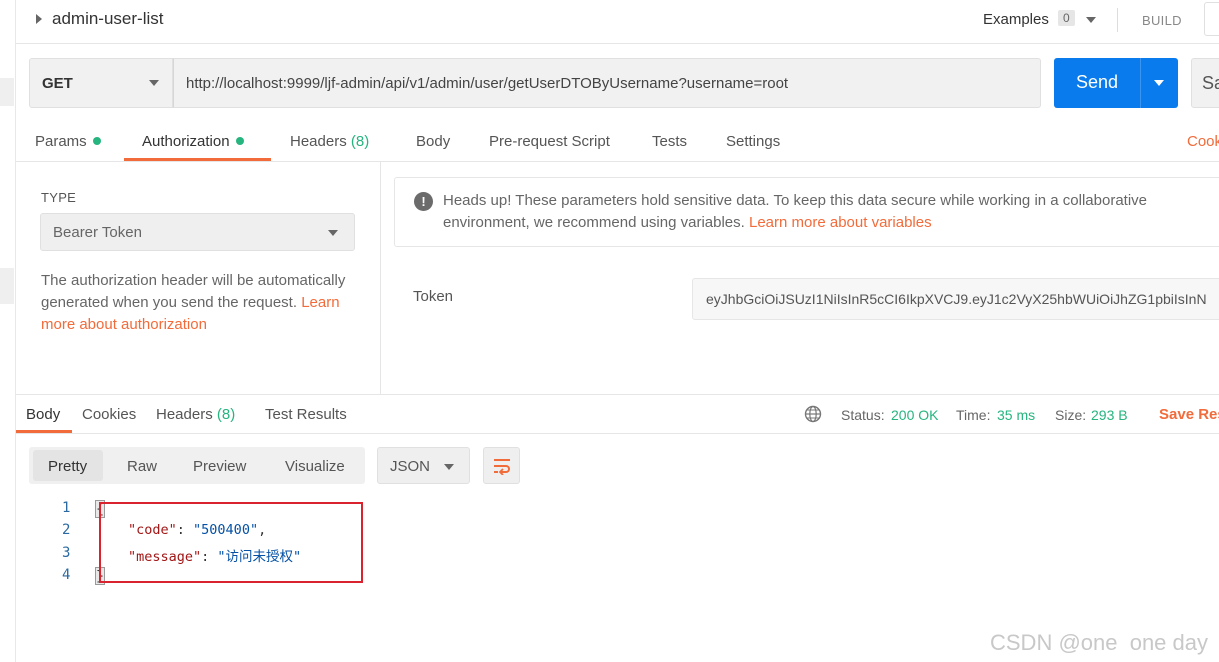 The width and height of the screenshot is (1219, 662). Describe the element at coordinates (1099, 642) in the screenshot. I see `watermark: CSDN @one one day` at that location.